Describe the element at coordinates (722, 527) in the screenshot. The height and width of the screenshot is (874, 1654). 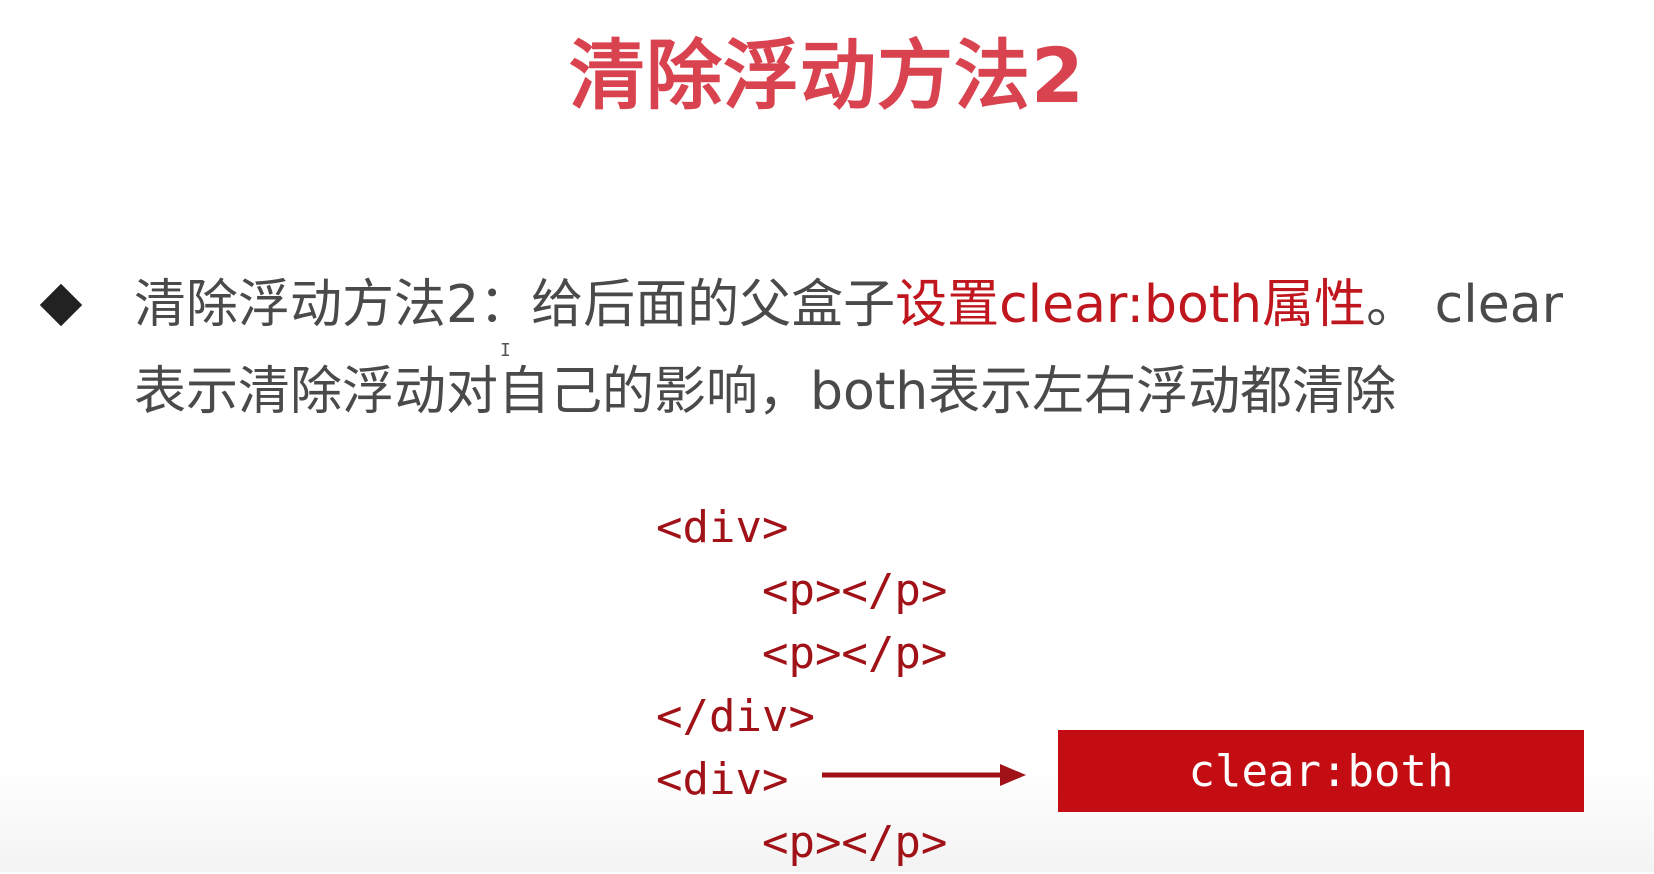
I see `code-line: <div>` at that location.